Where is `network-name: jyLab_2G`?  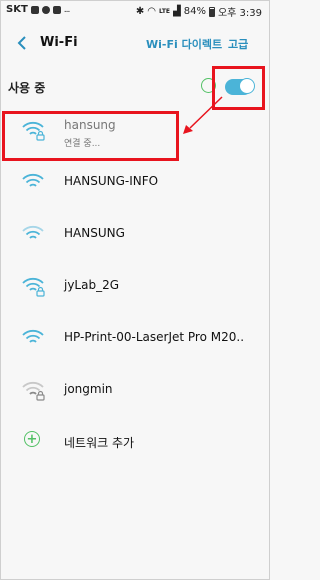 network-name: jyLab_2G is located at coordinates (92, 285).